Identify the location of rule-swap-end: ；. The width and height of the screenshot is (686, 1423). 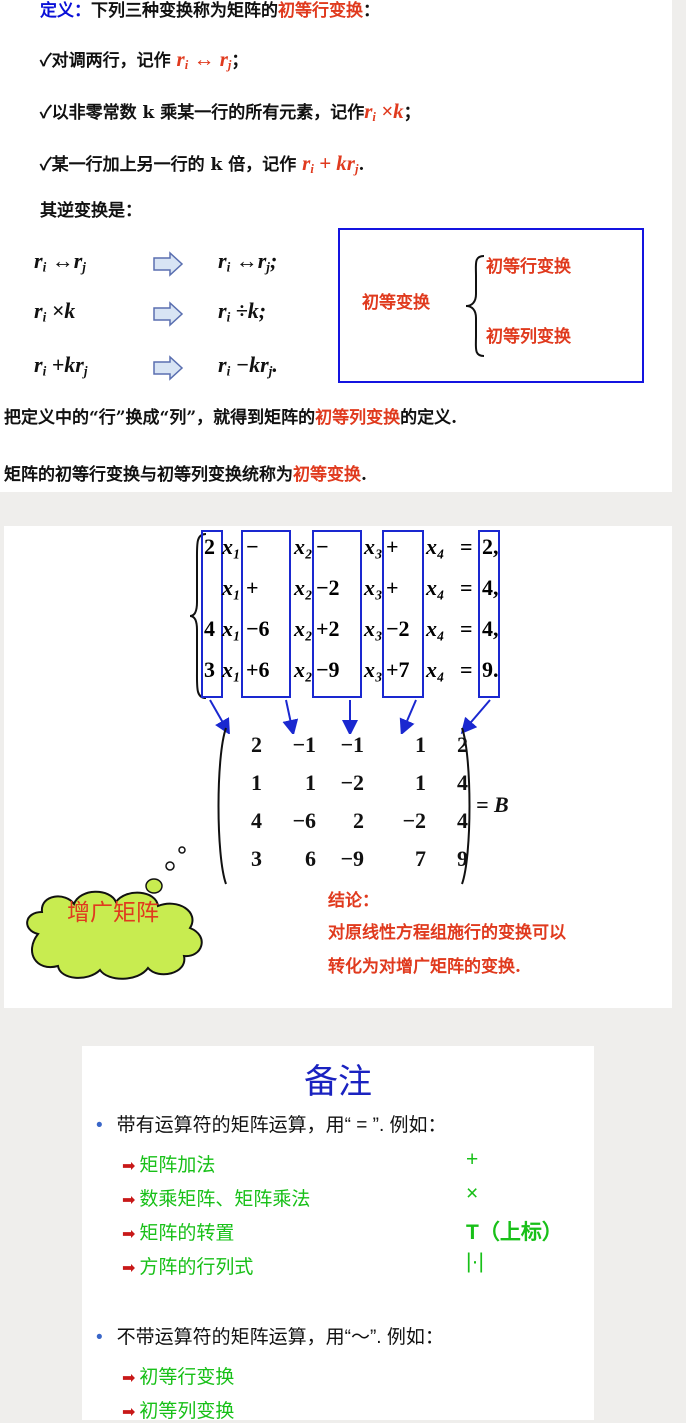
(240, 61).